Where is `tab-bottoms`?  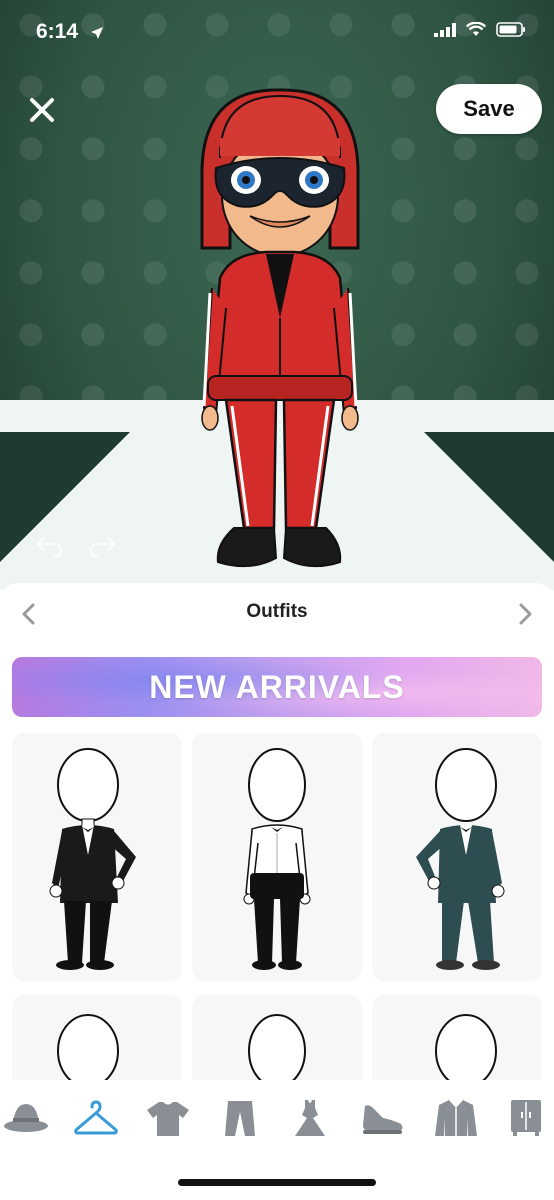 tab-bottoms is located at coordinates (240, 1118).